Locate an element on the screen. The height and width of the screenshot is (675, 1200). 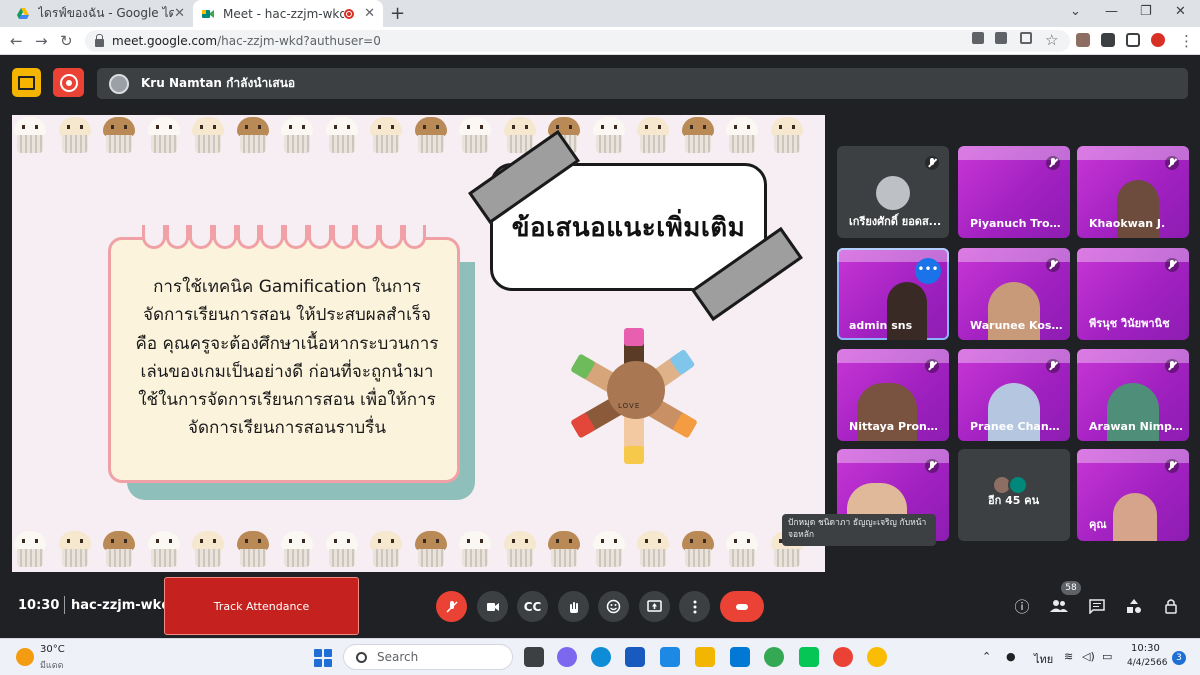
recording-button is located at coordinates (68, 82).